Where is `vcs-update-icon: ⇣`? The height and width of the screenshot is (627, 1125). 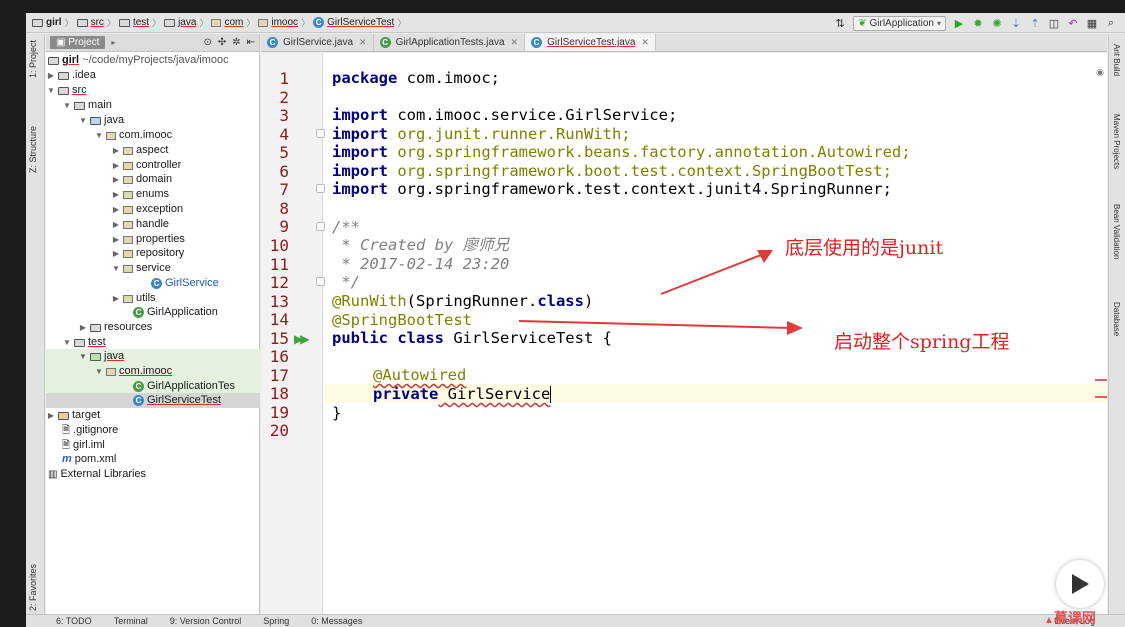 vcs-update-icon: ⇣ is located at coordinates (1016, 23).